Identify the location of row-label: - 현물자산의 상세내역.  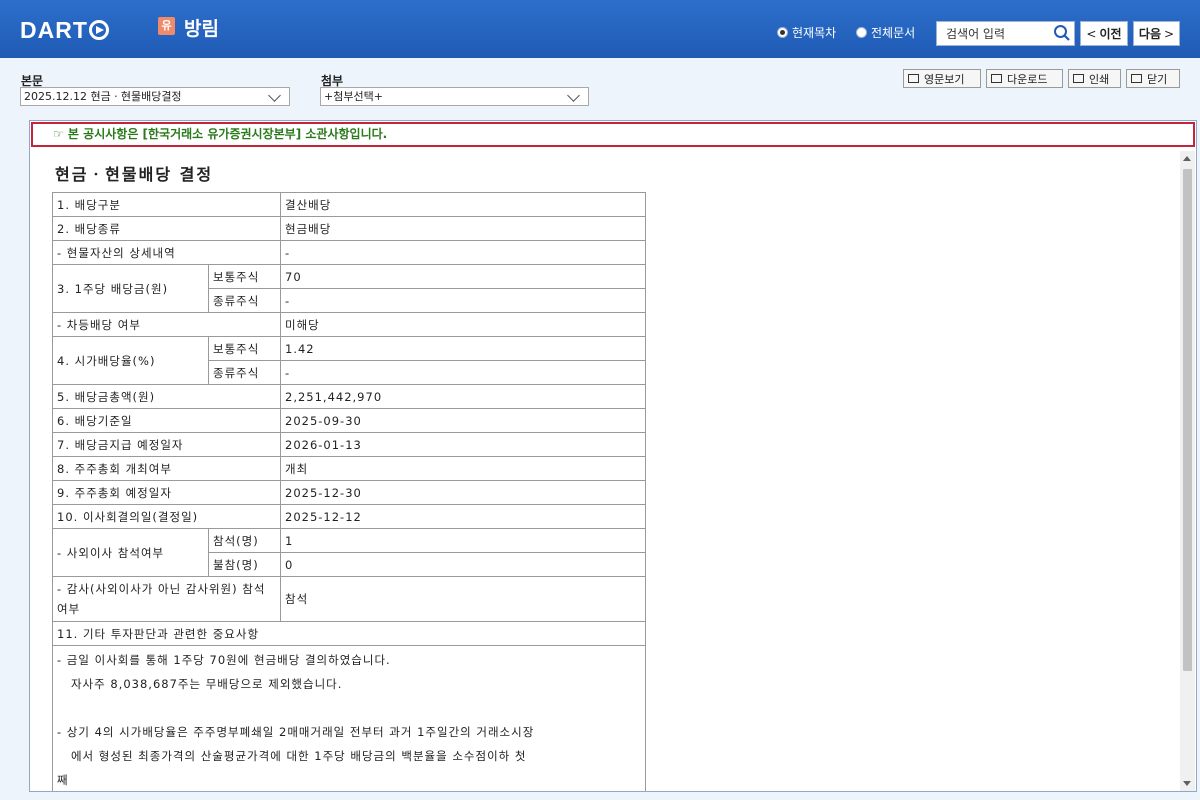
(166, 252).